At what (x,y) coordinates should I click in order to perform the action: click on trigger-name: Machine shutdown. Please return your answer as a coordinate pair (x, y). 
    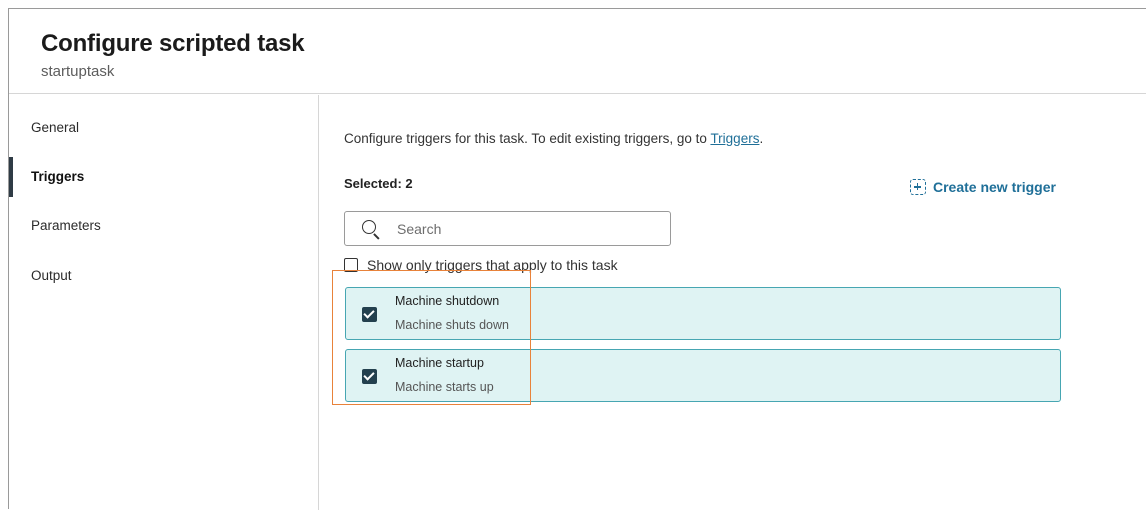
    Looking at the image, I should click on (447, 301).